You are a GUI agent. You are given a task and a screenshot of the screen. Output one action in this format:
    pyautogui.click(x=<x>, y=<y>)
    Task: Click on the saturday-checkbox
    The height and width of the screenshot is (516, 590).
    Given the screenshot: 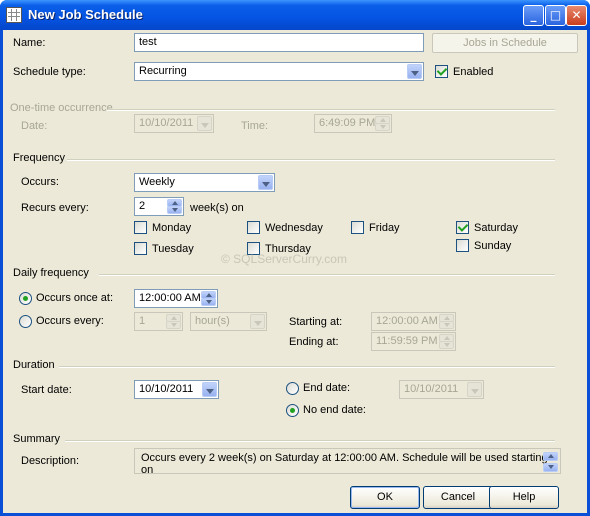 What is the action you would take?
    pyautogui.click(x=462, y=227)
    